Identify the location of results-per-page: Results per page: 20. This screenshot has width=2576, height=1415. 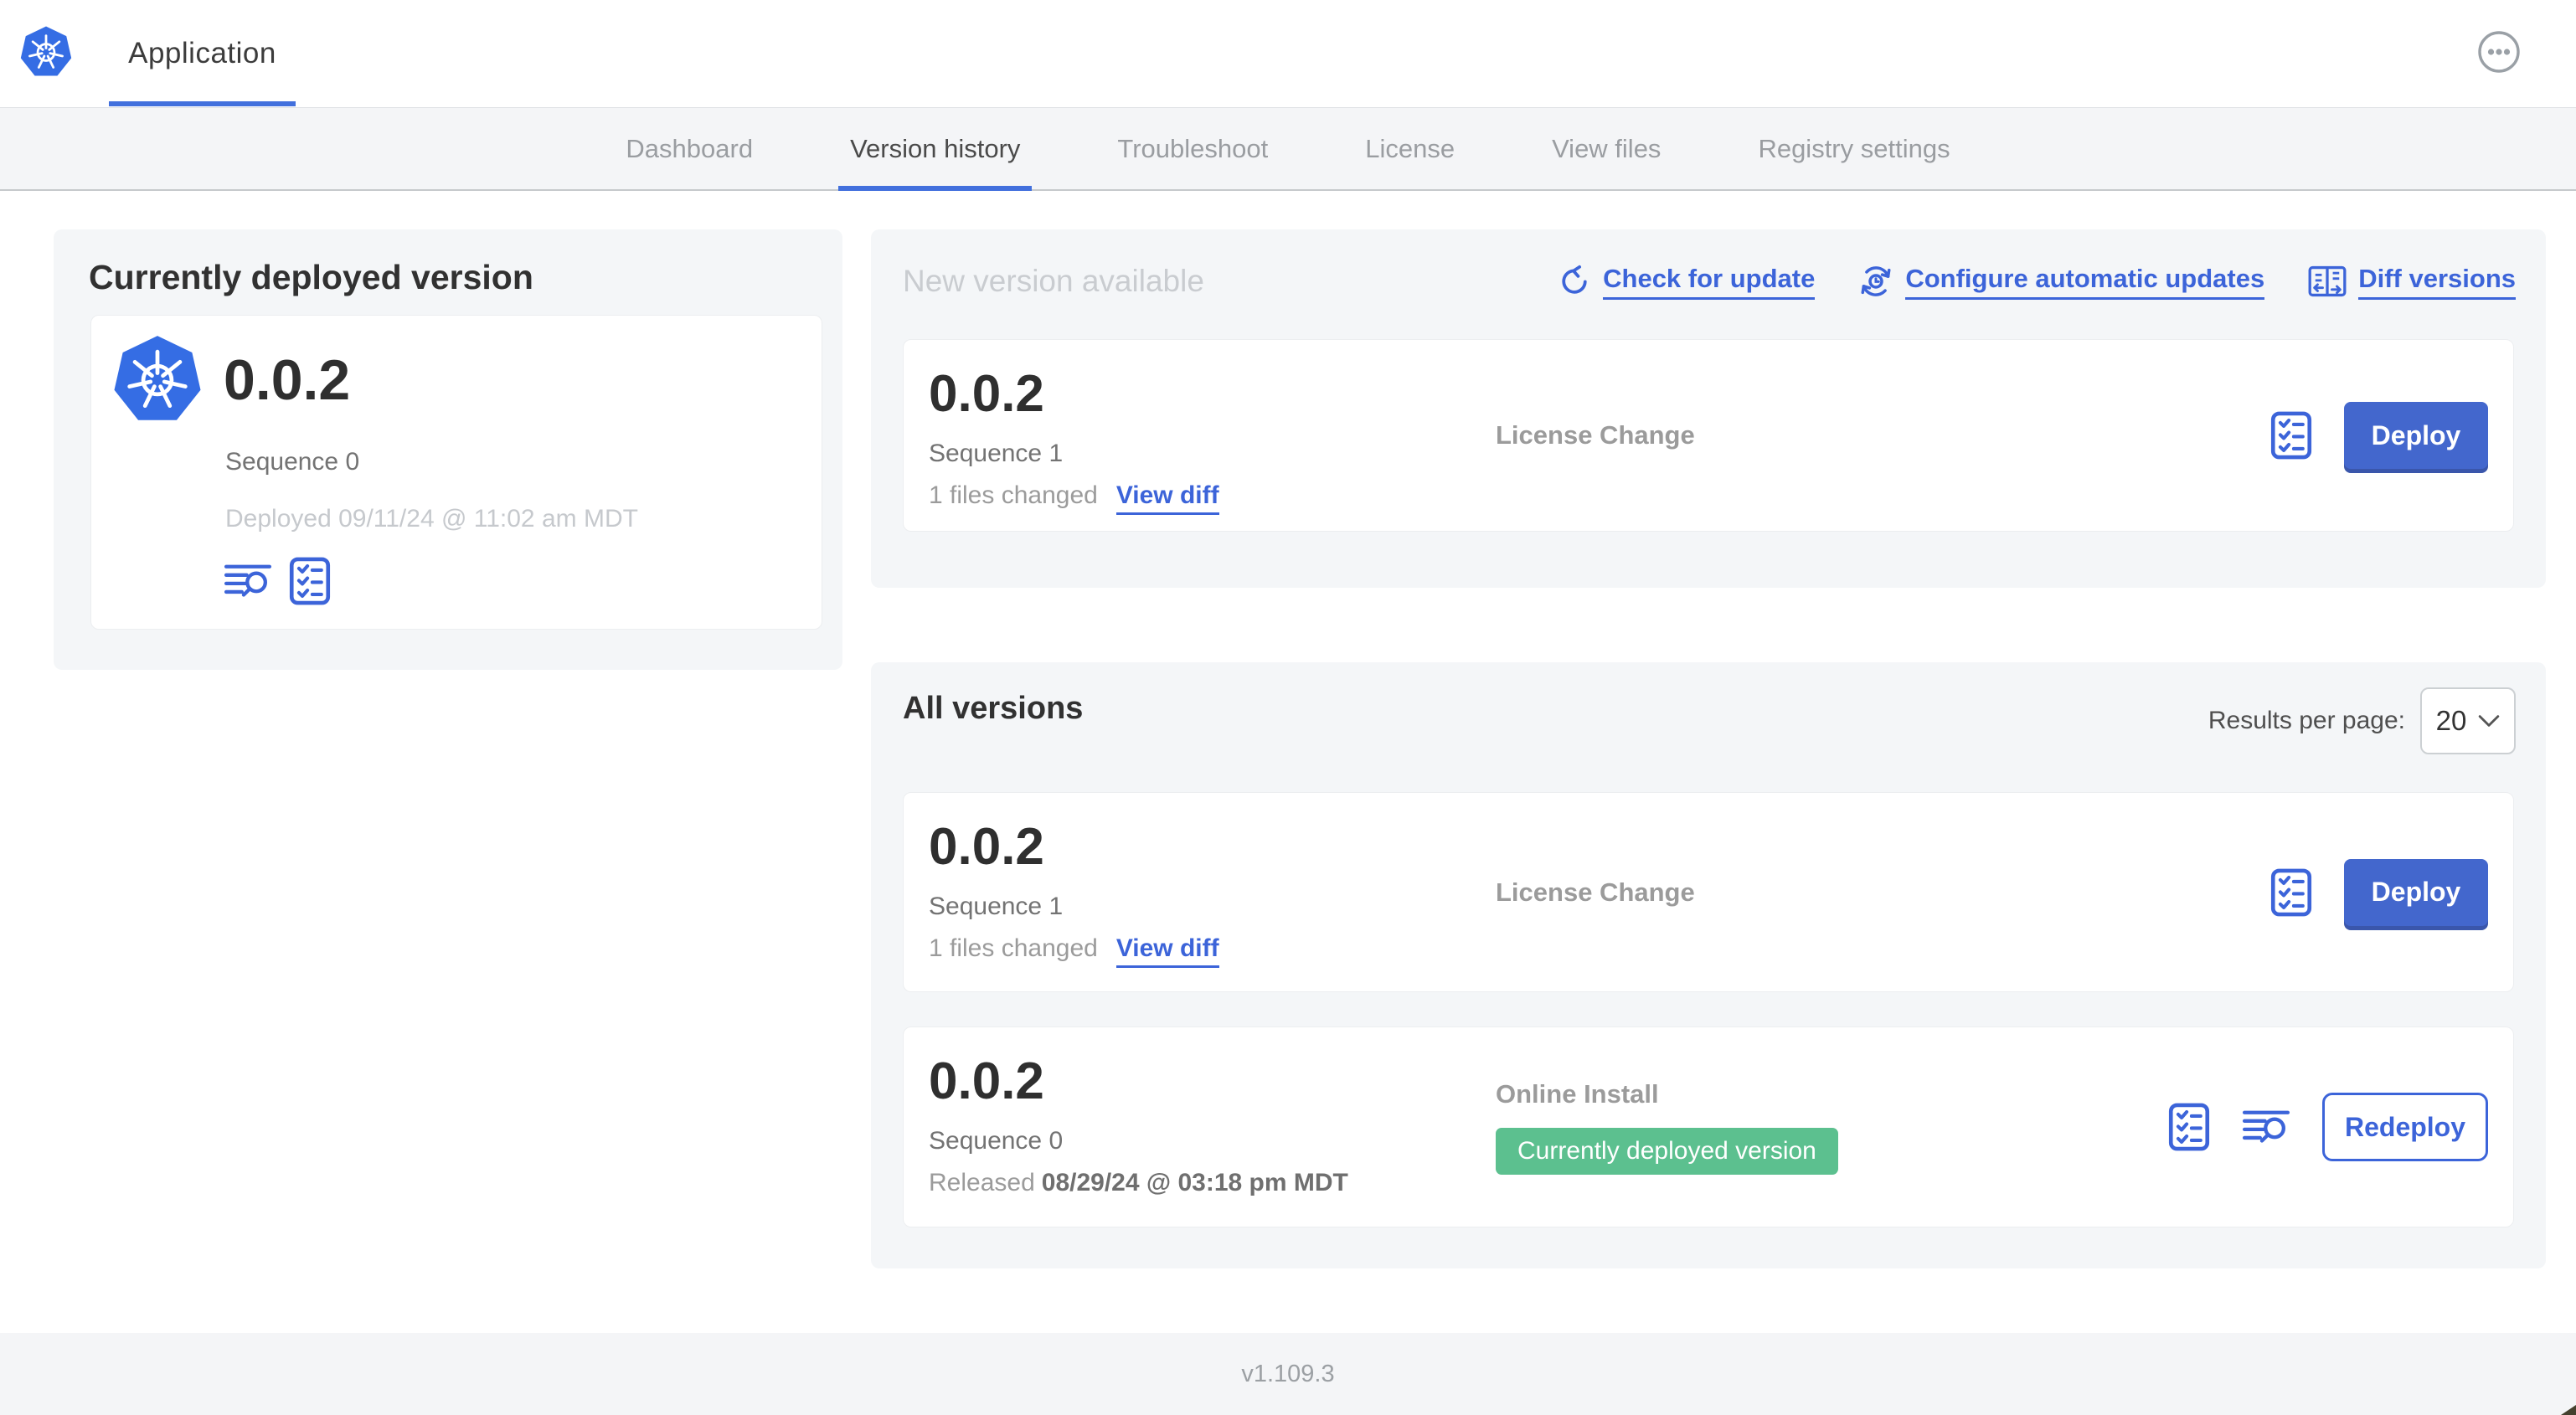
(2362, 720).